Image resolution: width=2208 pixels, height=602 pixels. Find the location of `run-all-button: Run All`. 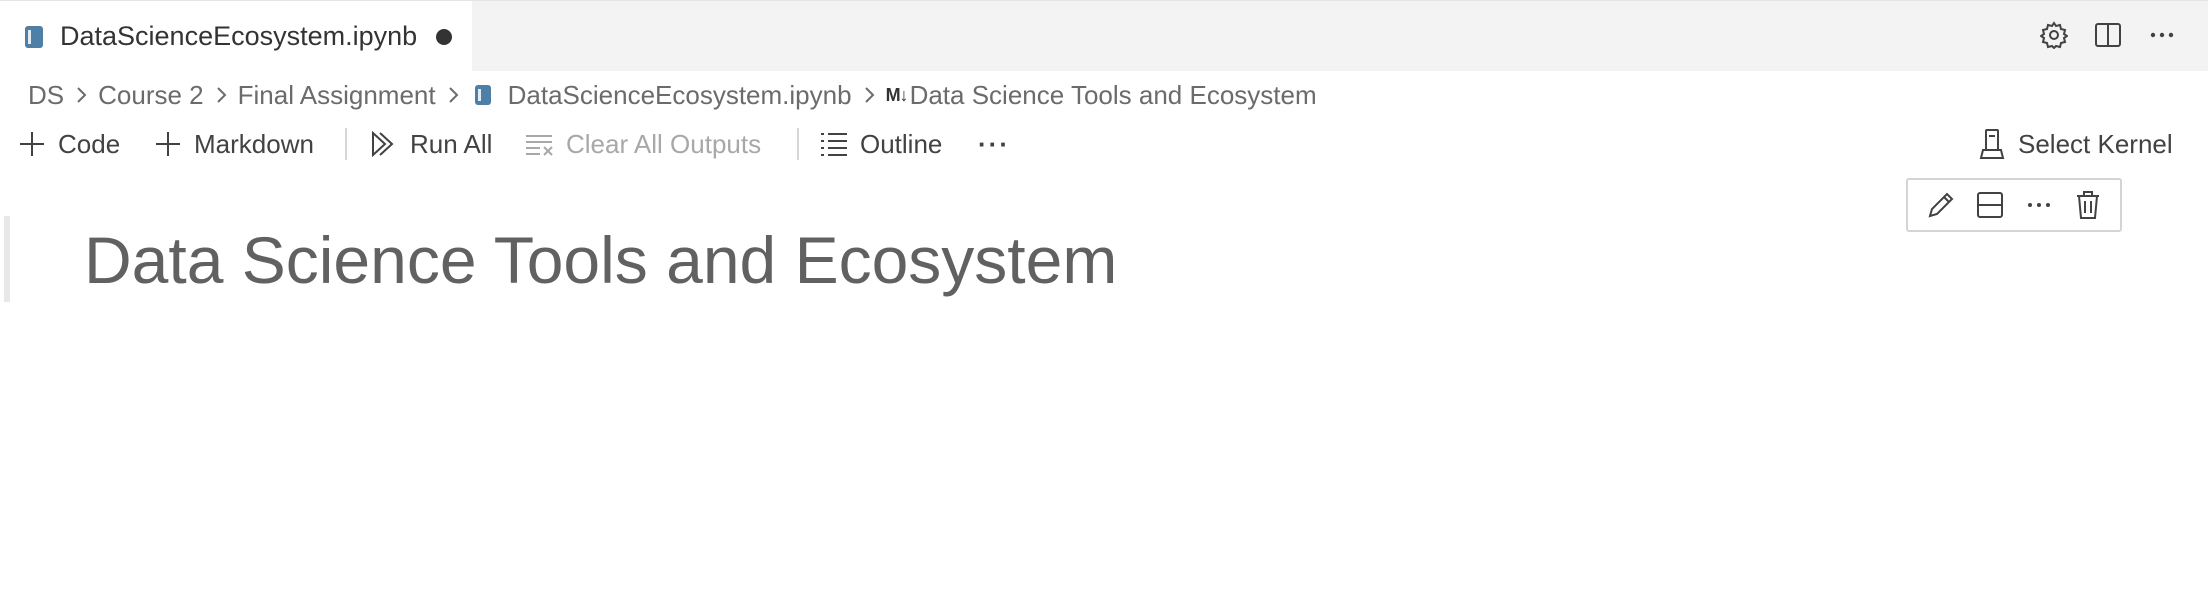

run-all-button: Run All is located at coordinates (430, 144).